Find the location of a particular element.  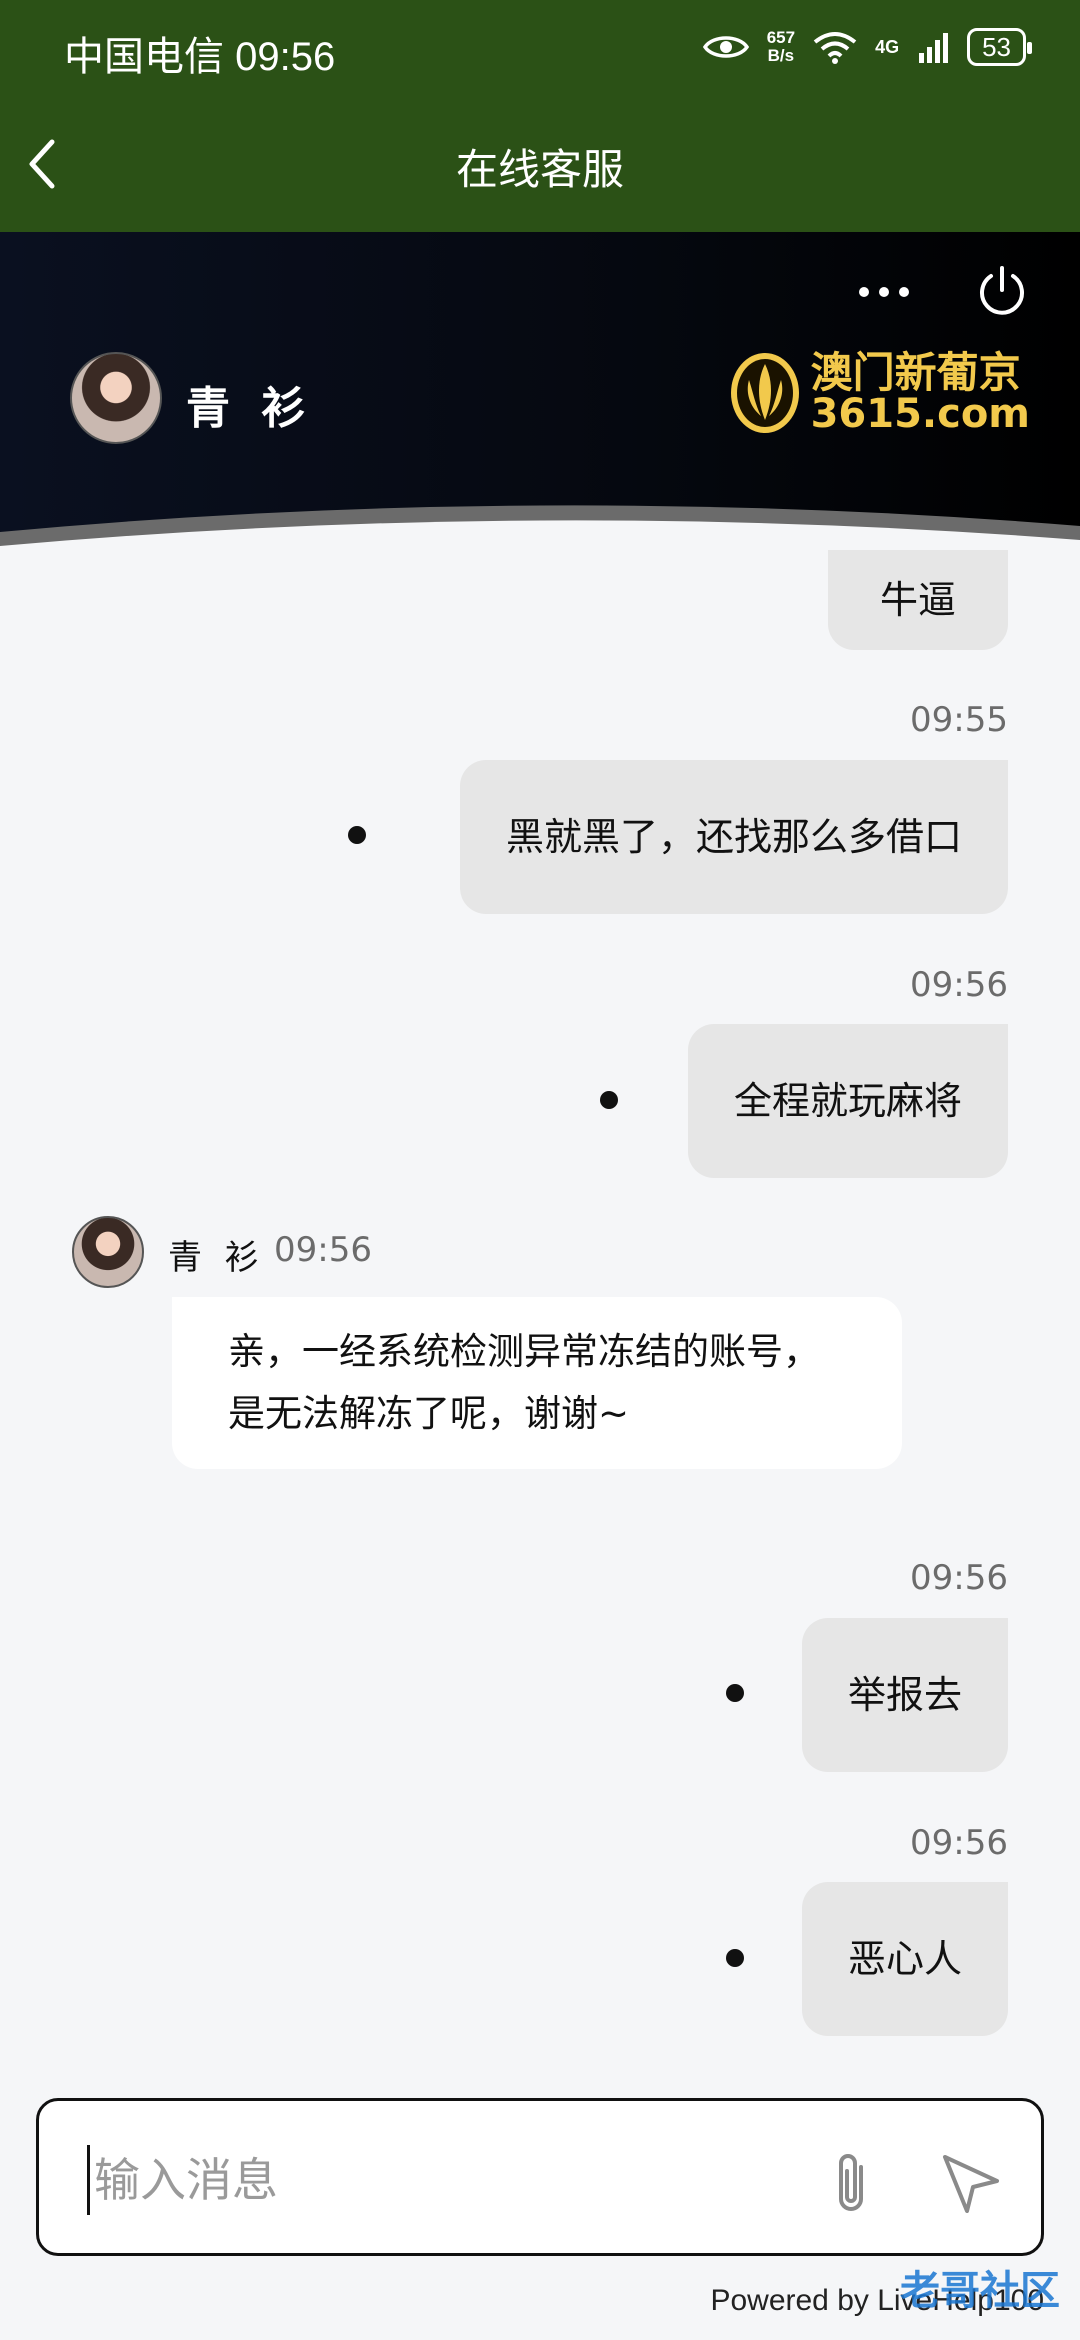

watermark: 老哥社区 is located at coordinates (980, 2291).